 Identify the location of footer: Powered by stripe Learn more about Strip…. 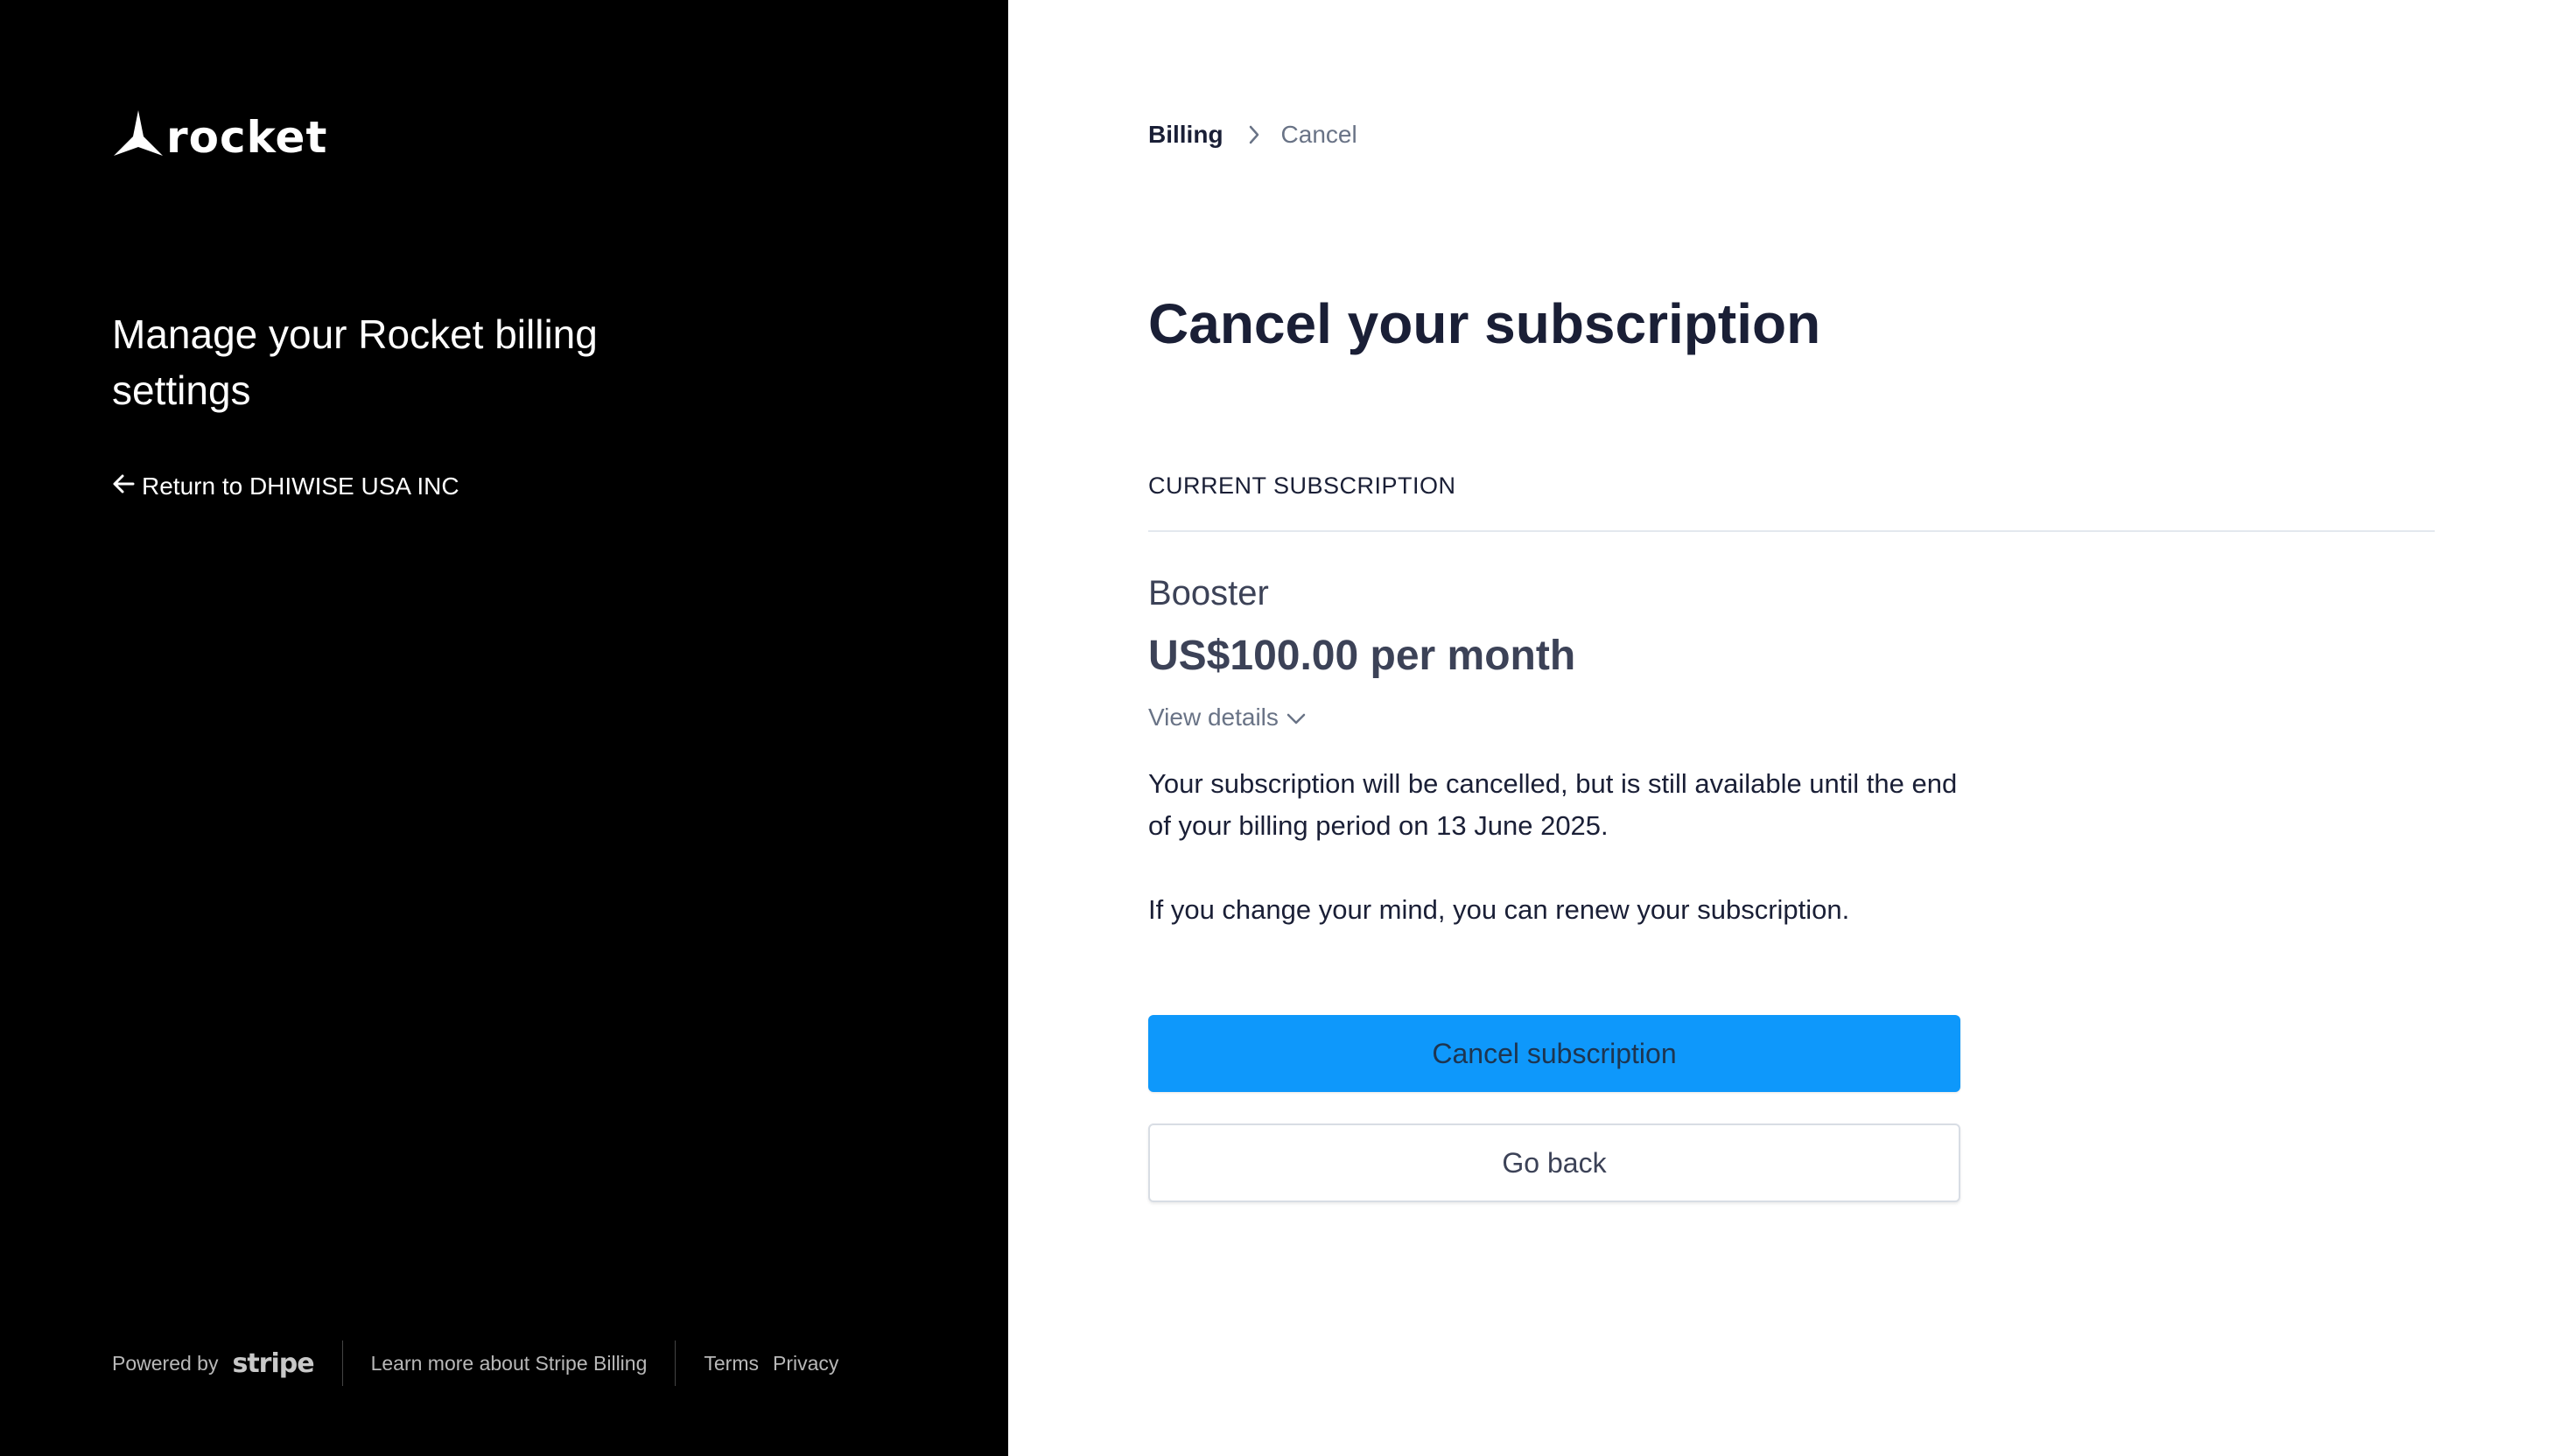
(475, 1363).